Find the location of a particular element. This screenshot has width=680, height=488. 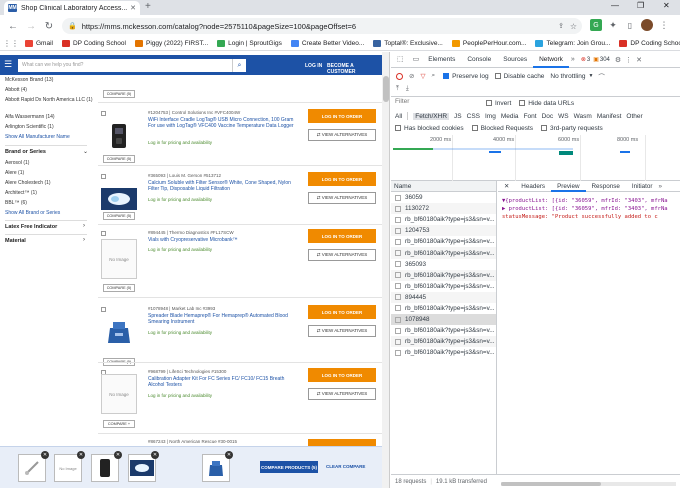

tab-elements: Elements is located at coordinates (441, 60).